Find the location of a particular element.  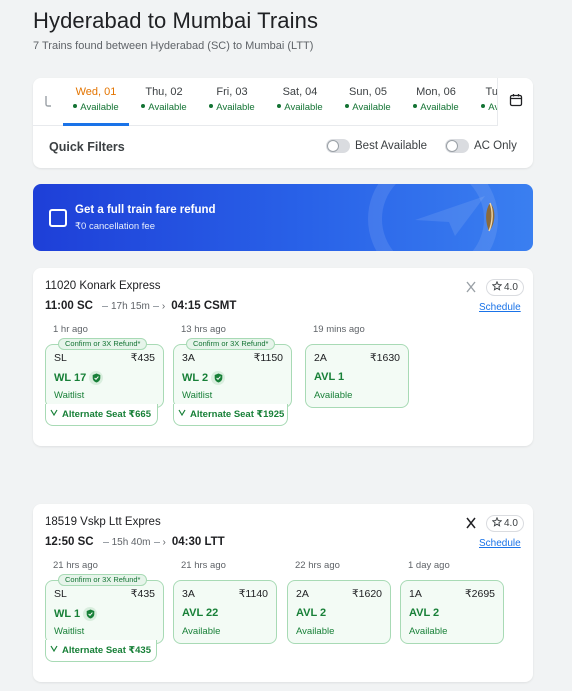

date-tab: Wed, 01 Available is located at coordinates (96, 102).